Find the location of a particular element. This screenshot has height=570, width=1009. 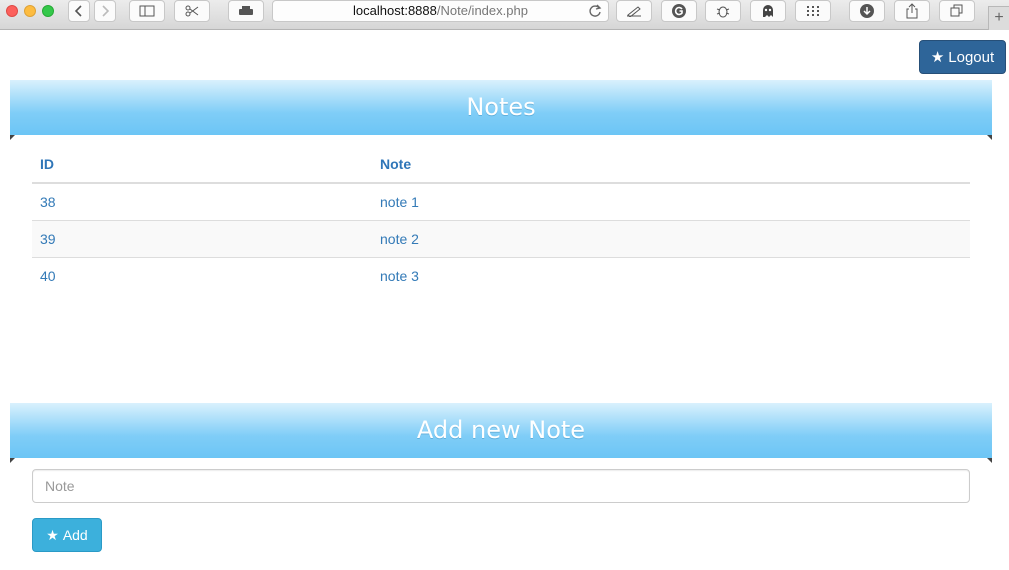

back-button is located at coordinates (79, 11).